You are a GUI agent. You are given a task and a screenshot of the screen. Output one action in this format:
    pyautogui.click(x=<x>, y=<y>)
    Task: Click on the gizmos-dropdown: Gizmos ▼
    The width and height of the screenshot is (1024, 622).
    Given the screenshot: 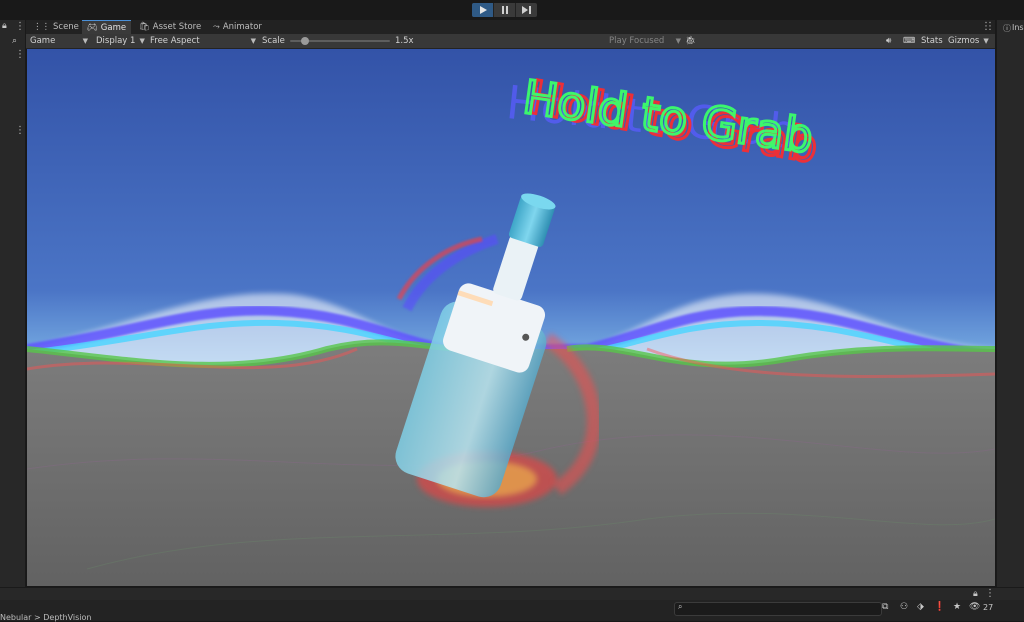 What is the action you would take?
    pyautogui.click(x=968, y=41)
    